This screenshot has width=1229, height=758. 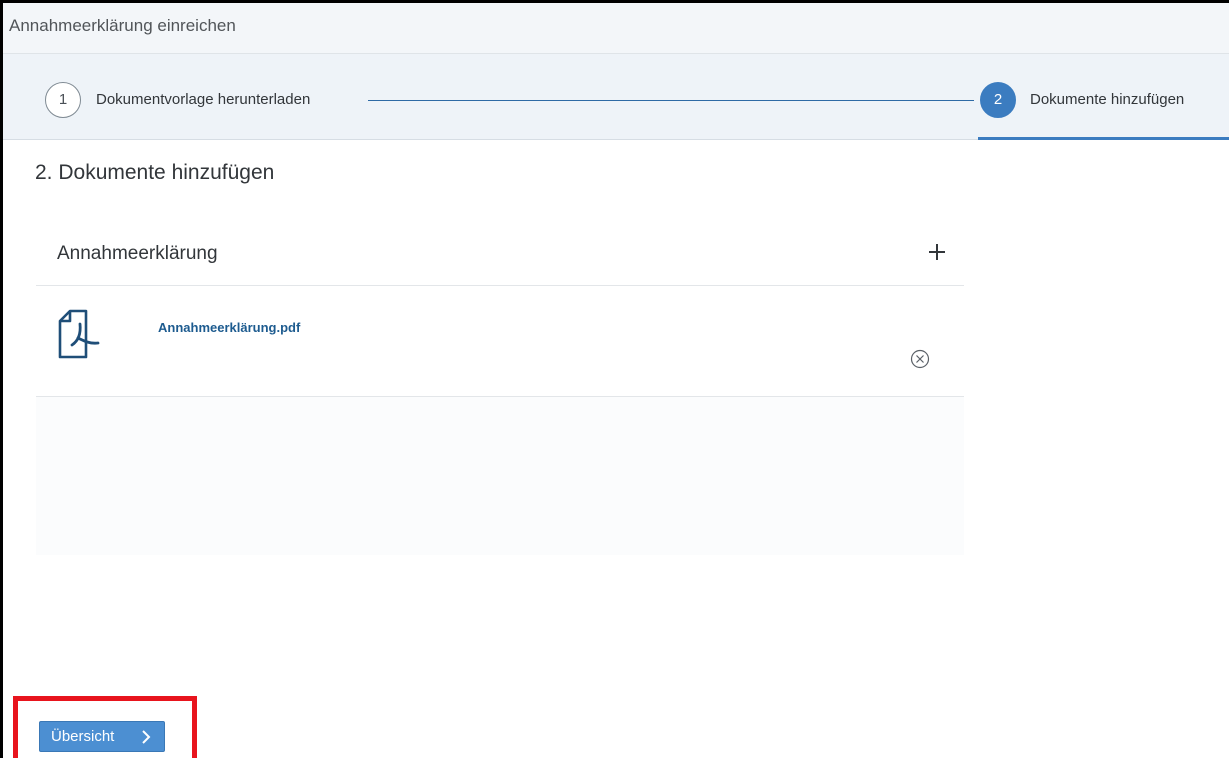 I want to click on documents-header: Annahmeerklärung, so click(x=500, y=255).